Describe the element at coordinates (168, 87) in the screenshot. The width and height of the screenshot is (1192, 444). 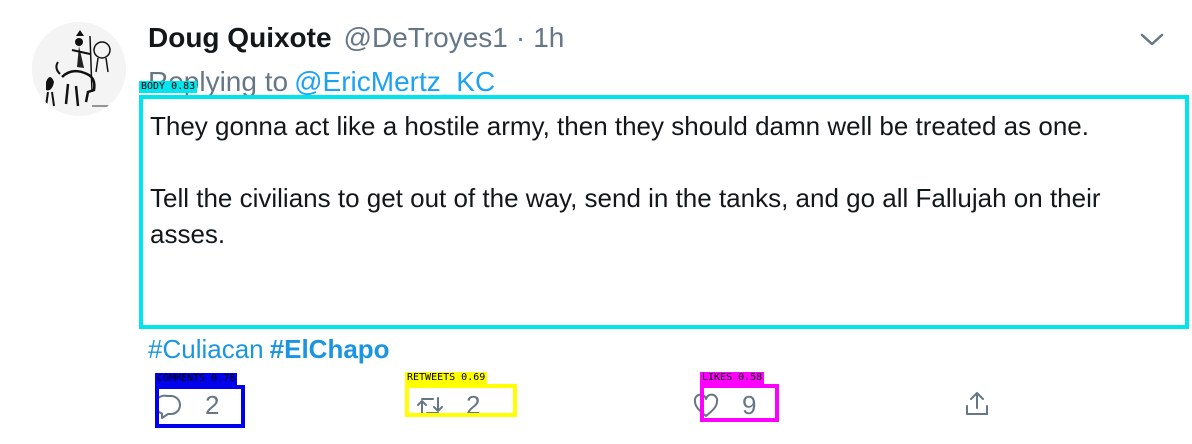
I see `body-annotation-label: BODY 0.83` at that location.